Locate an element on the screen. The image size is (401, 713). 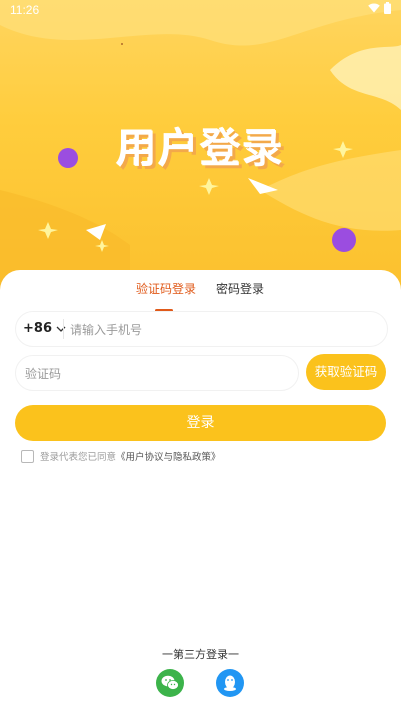
agreement-text: 登录代表您已同意 is located at coordinates (78, 457).